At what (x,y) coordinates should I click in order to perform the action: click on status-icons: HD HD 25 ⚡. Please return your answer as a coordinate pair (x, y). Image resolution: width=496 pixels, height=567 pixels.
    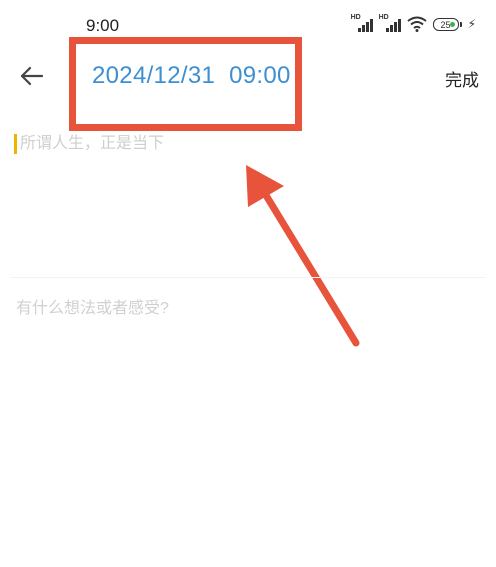
    Looking at the image, I should click on (413, 23).